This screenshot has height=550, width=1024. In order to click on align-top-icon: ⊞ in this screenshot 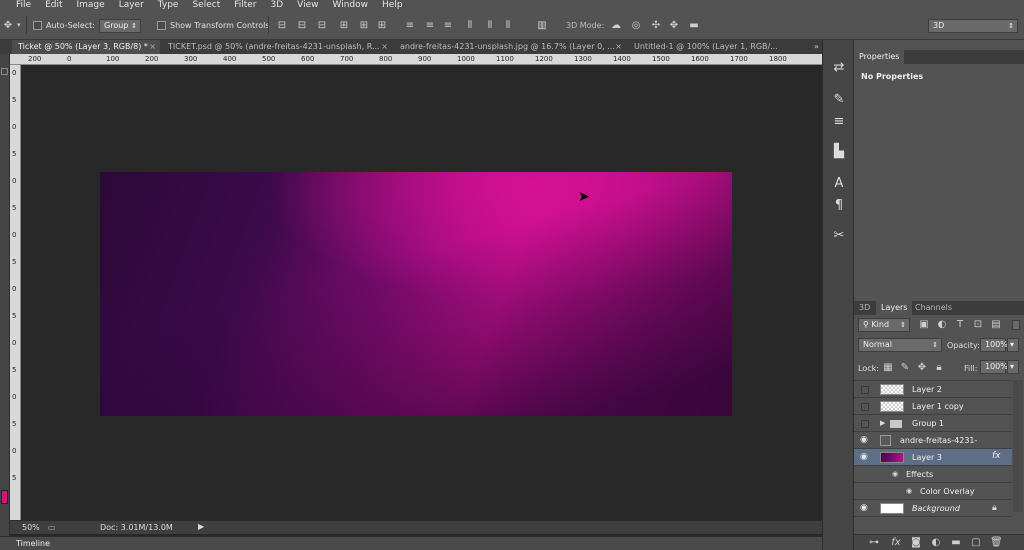, I will do `click(344, 26)`.